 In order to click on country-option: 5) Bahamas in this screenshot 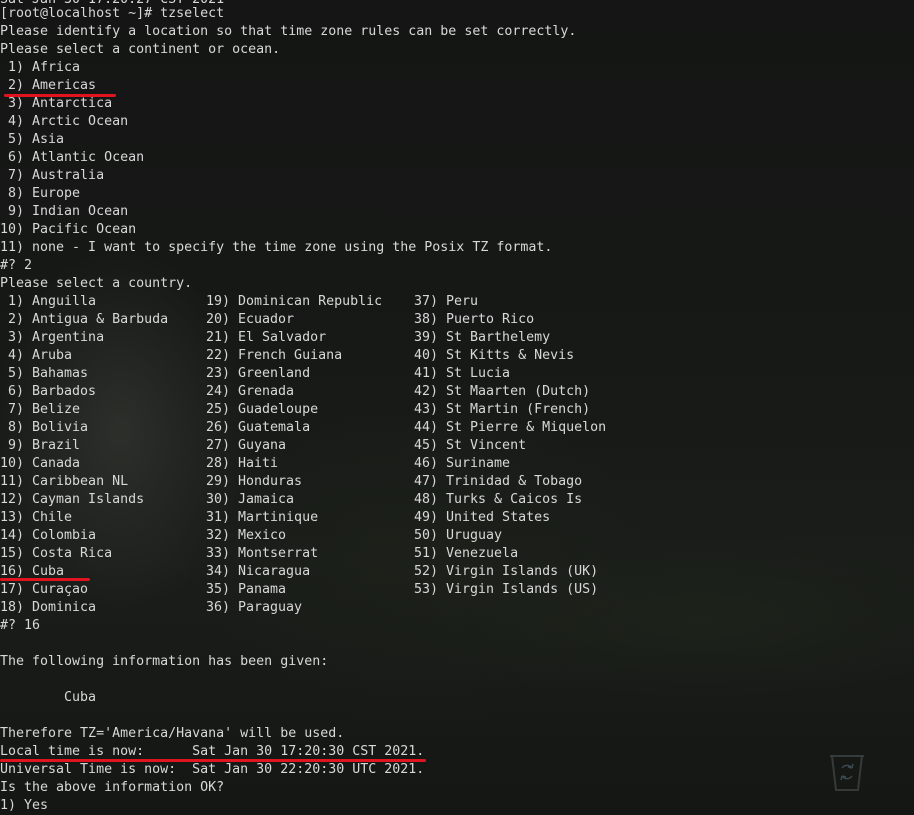, I will do `click(44, 373)`.